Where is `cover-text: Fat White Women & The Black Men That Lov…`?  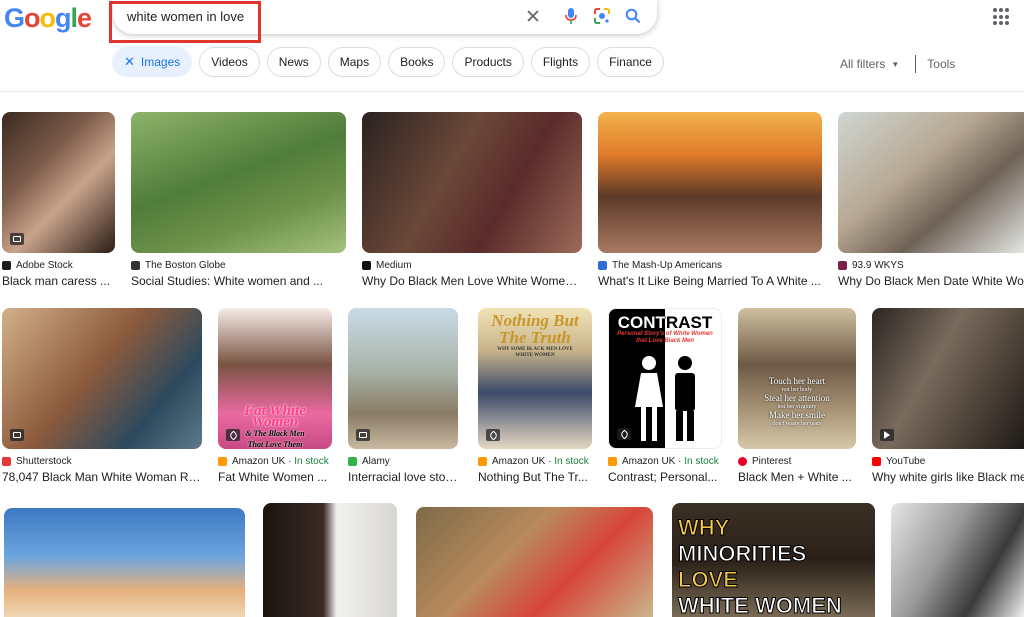
cover-text: Fat White Women & The Black Men That Lov… is located at coordinates (275, 426).